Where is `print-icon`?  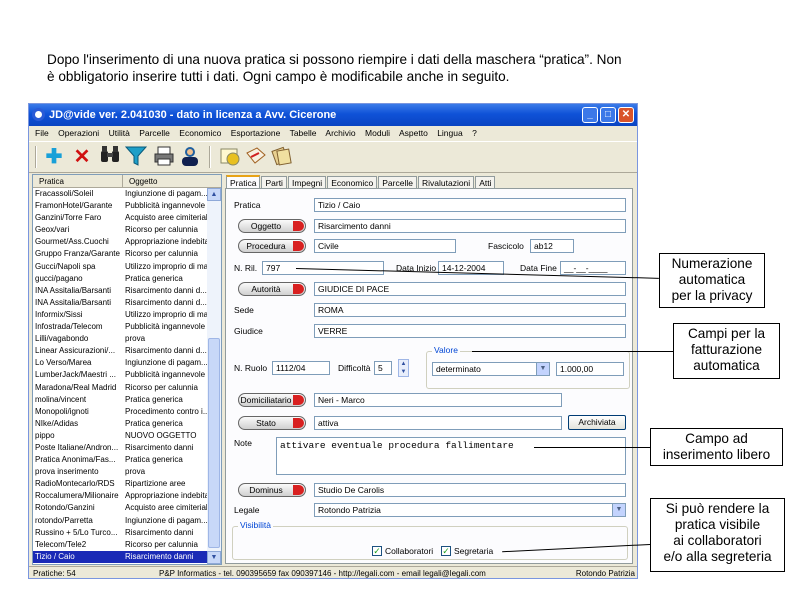 print-icon is located at coordinates (164, 157).